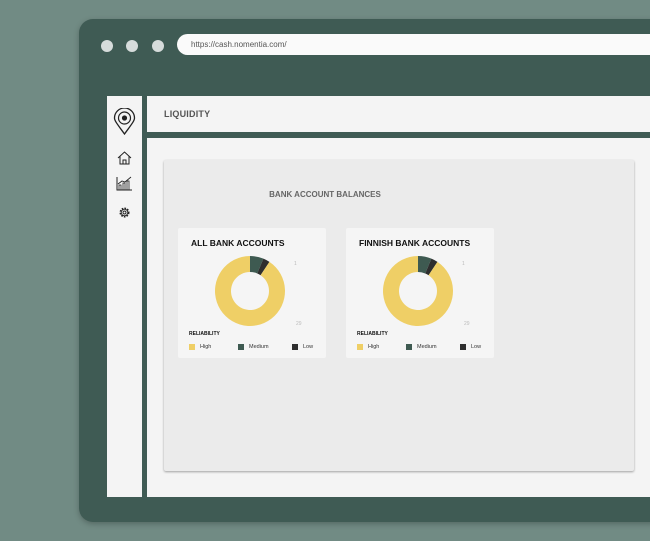 Image resolution: width=650 pixels, height=541 pixels. What do you see at coordinates (124, 121) in the screenshot?
I see `logo-pin-icon` at bounding box center [124, 121].